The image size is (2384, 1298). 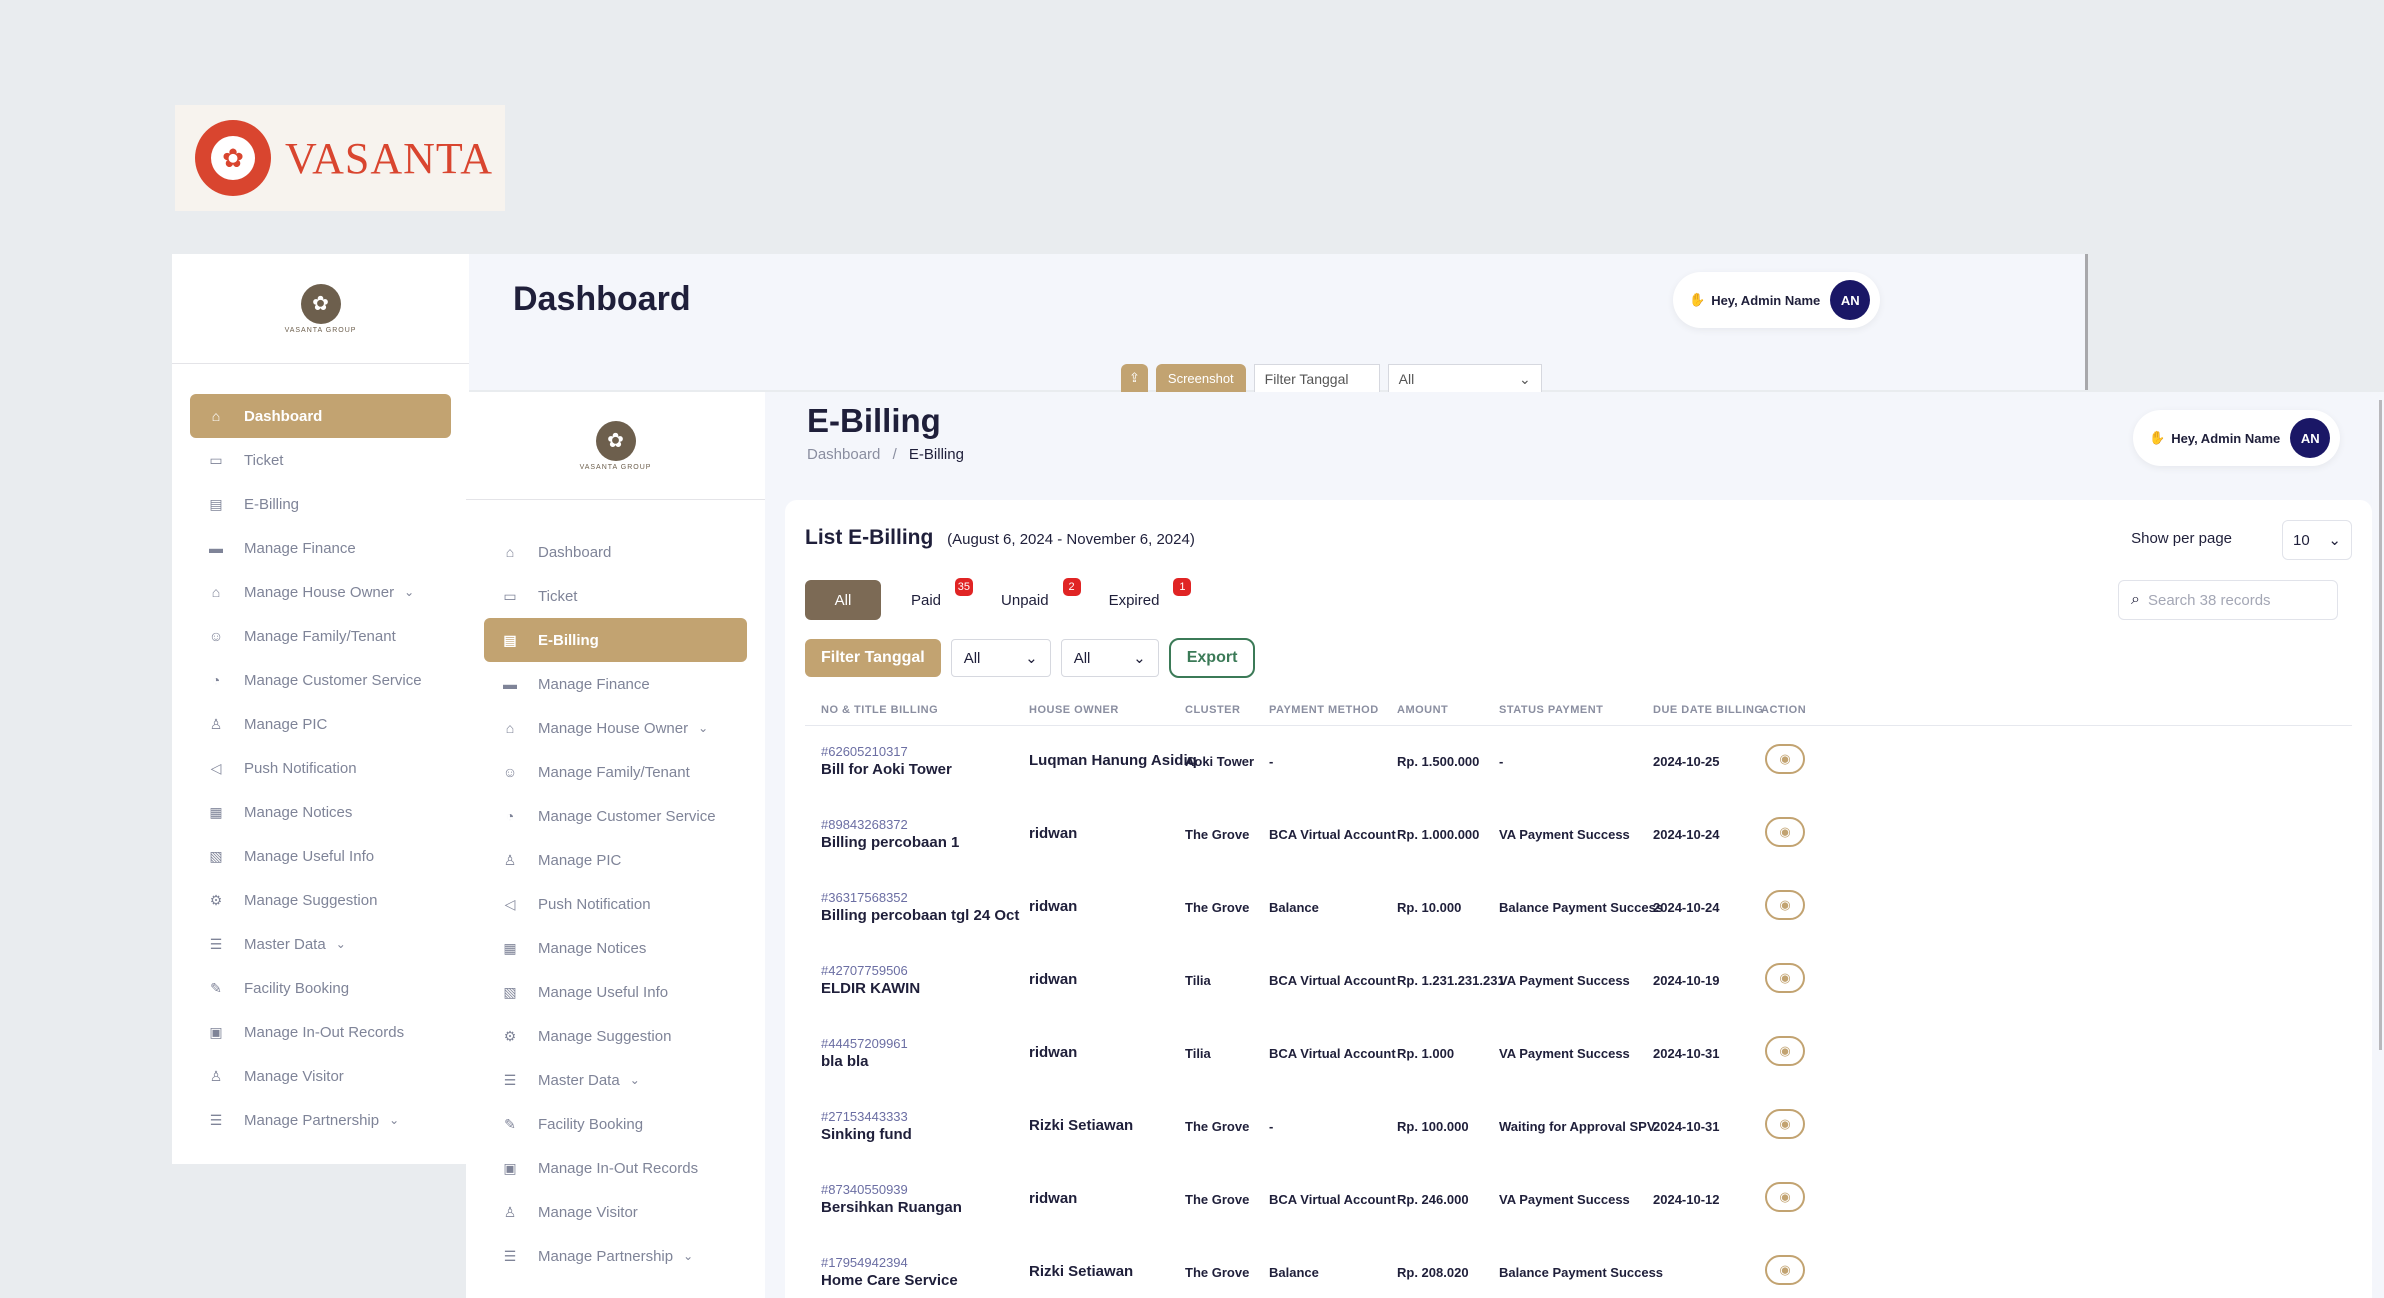 I want to click on screenshot-button: Screenshot, so click(x=1200, y=378).